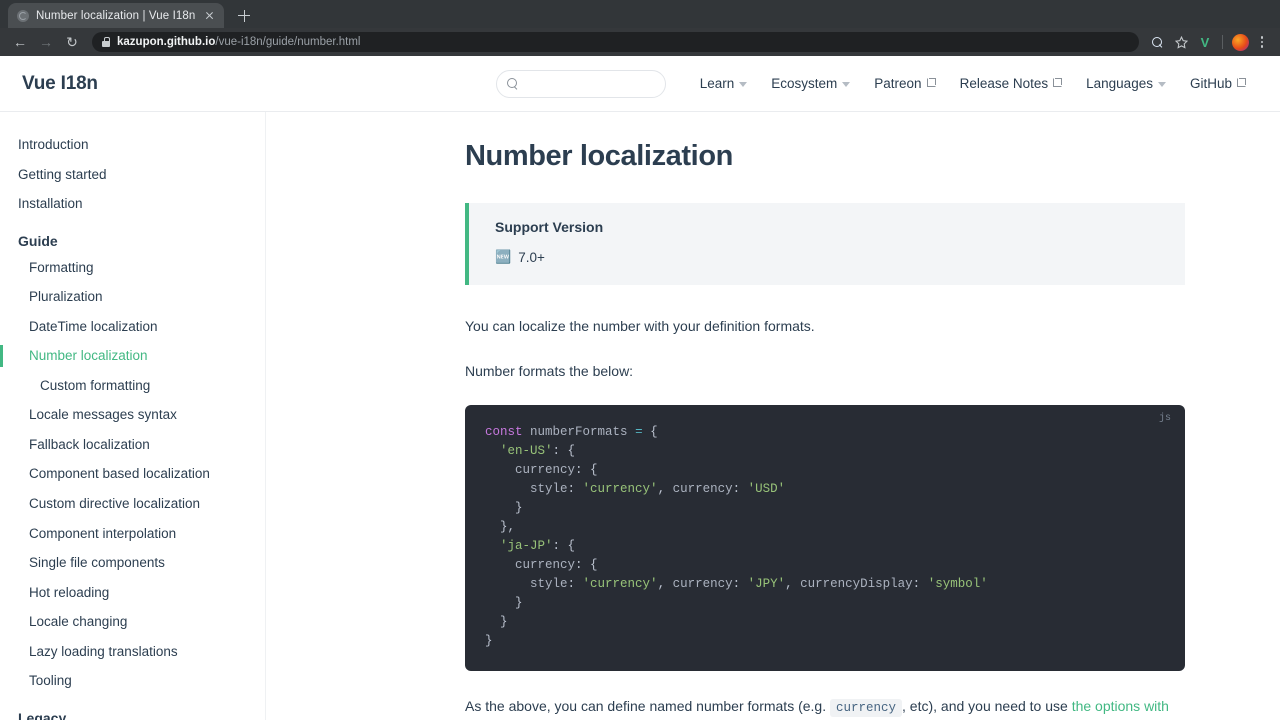  Describe the element at coordinates (38, 240) in the screenshot. I see `sidebar-group-guide: Guide` at that location.